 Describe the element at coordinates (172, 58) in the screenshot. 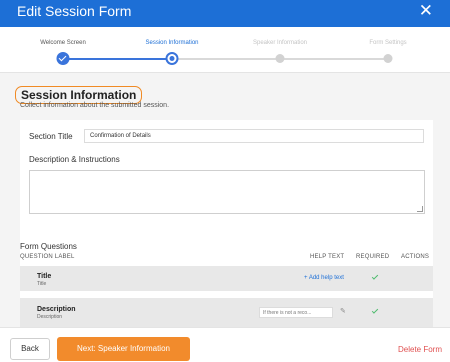

I see `step-active-indicator` at that location.